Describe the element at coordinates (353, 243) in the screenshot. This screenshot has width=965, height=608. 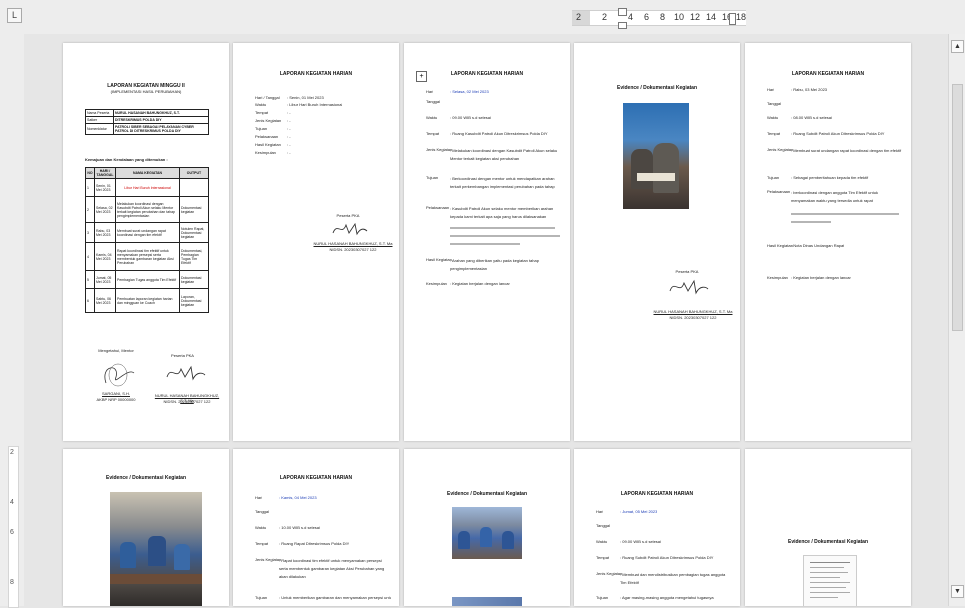
I see `signer-name: NURUL HASANAH BAHUNGKHUZ, S.T. Ma` at that location.